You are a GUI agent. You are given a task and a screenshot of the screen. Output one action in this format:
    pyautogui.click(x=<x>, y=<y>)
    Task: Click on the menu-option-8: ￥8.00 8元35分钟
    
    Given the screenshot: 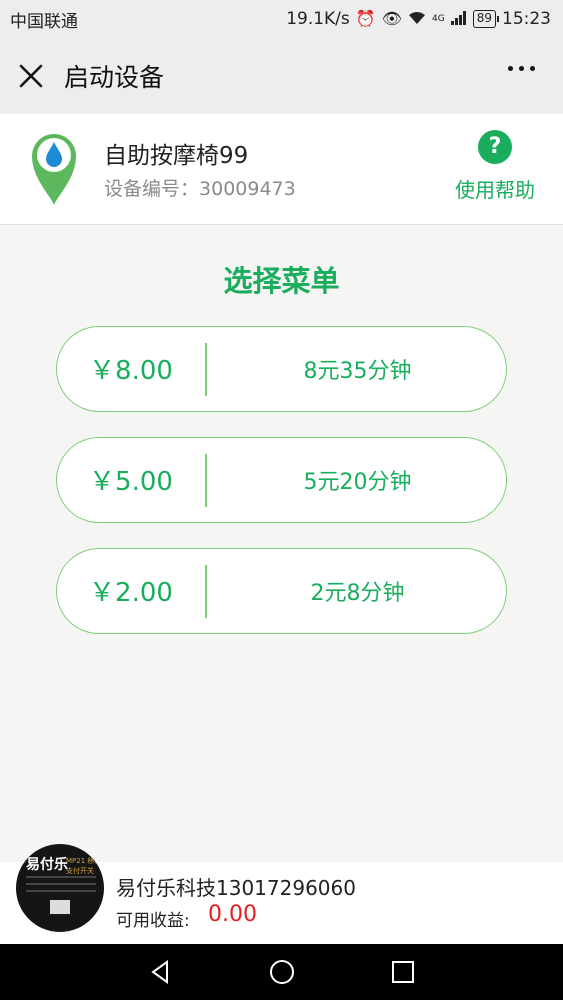 What is the action you would take?
    pyautogui.click(x=281, y=369)
    